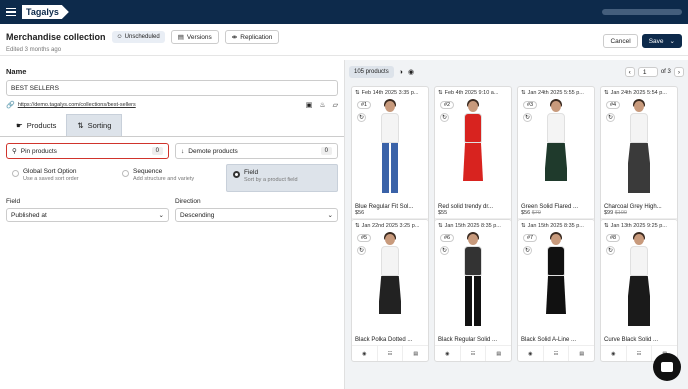  Describe the element at coordinates (45, 12) in the screenshot. I see `logo: Tagalys` at that location.